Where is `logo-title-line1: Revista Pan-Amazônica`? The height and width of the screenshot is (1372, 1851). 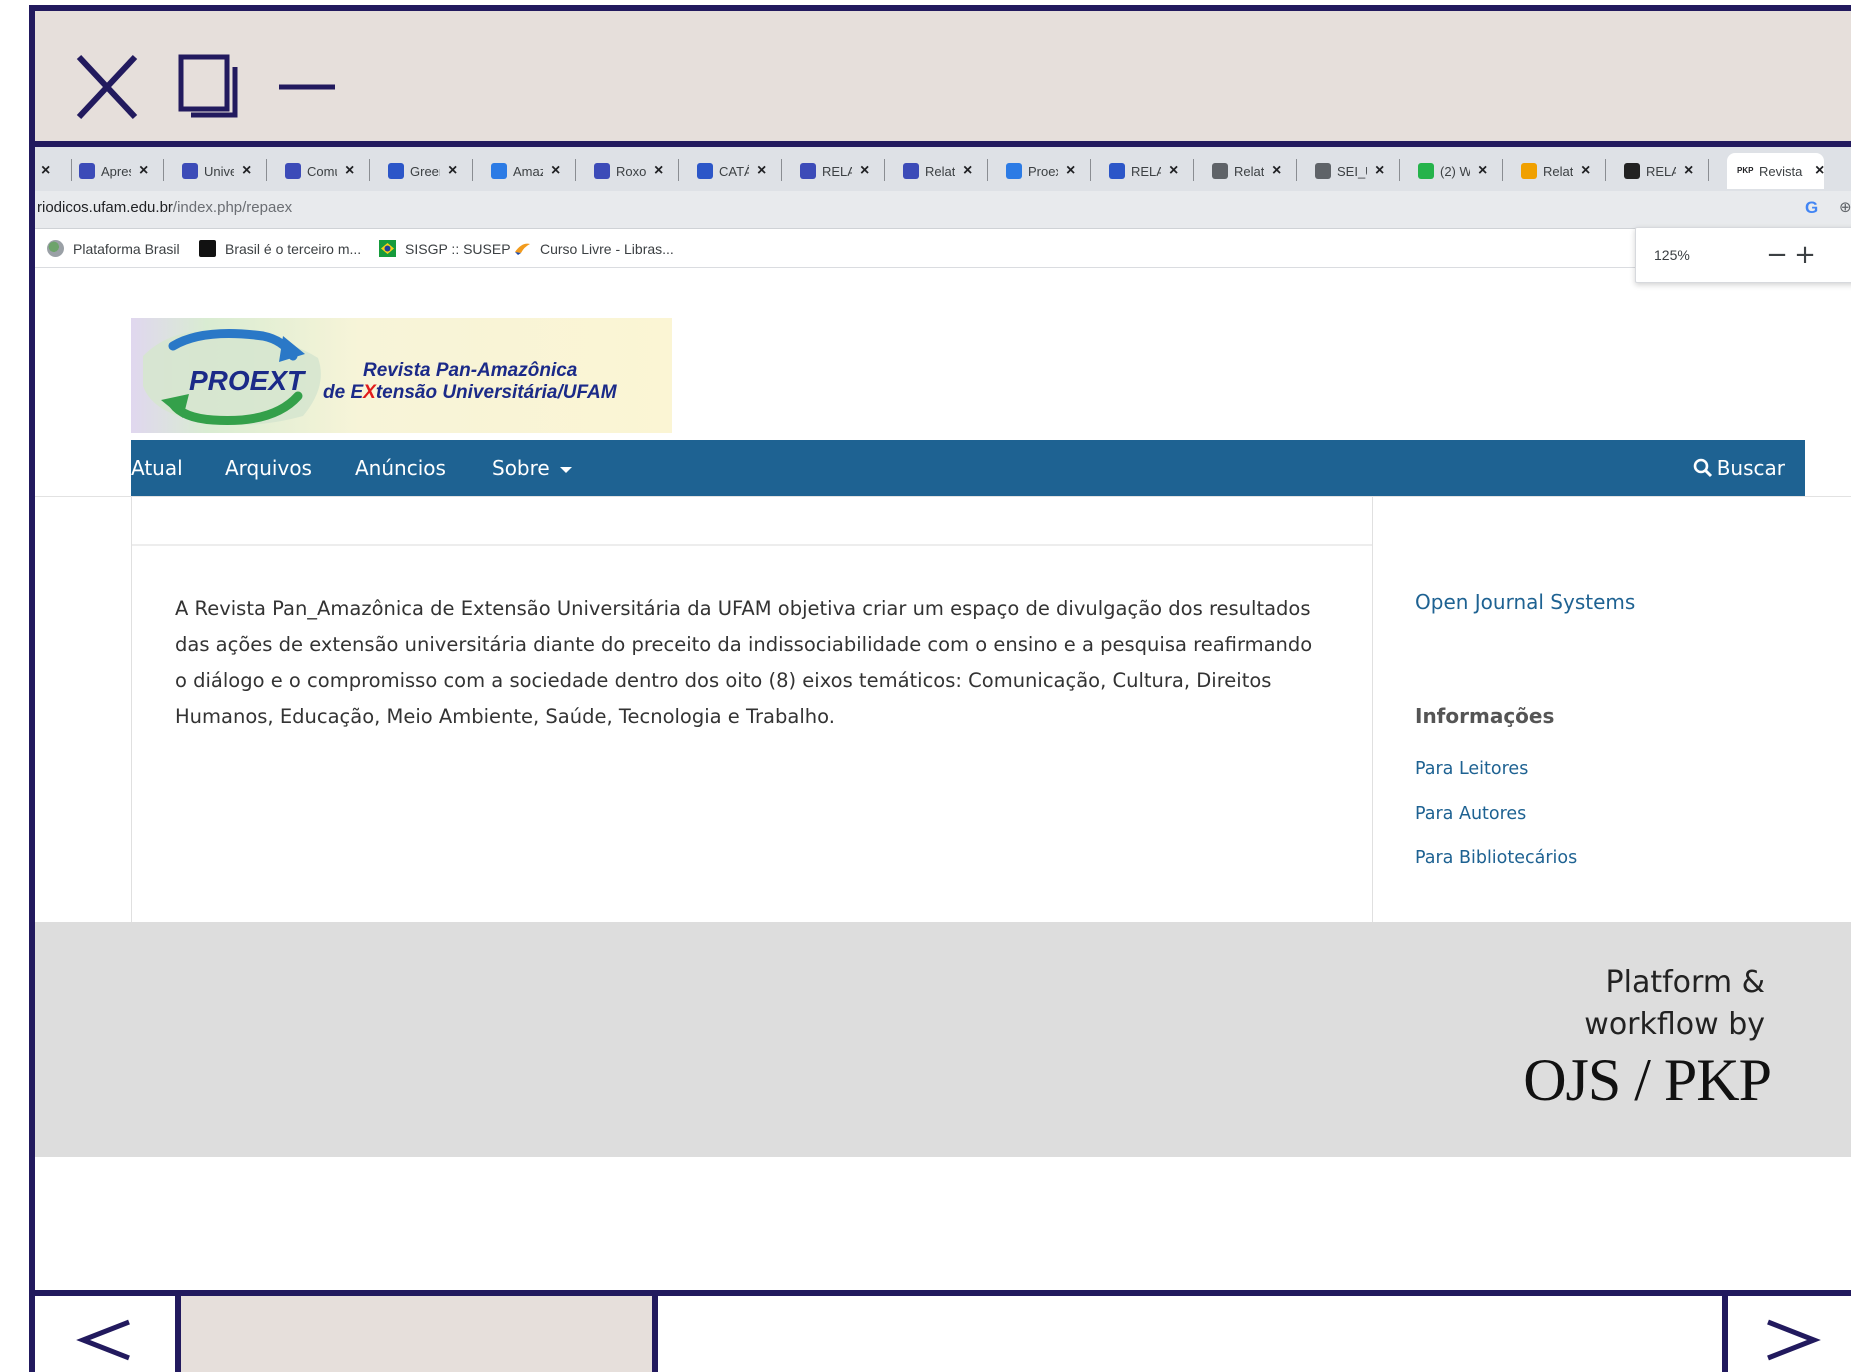
logo-title-line1: Revista Pan-Amazônica is located at coordinates (470, 370).